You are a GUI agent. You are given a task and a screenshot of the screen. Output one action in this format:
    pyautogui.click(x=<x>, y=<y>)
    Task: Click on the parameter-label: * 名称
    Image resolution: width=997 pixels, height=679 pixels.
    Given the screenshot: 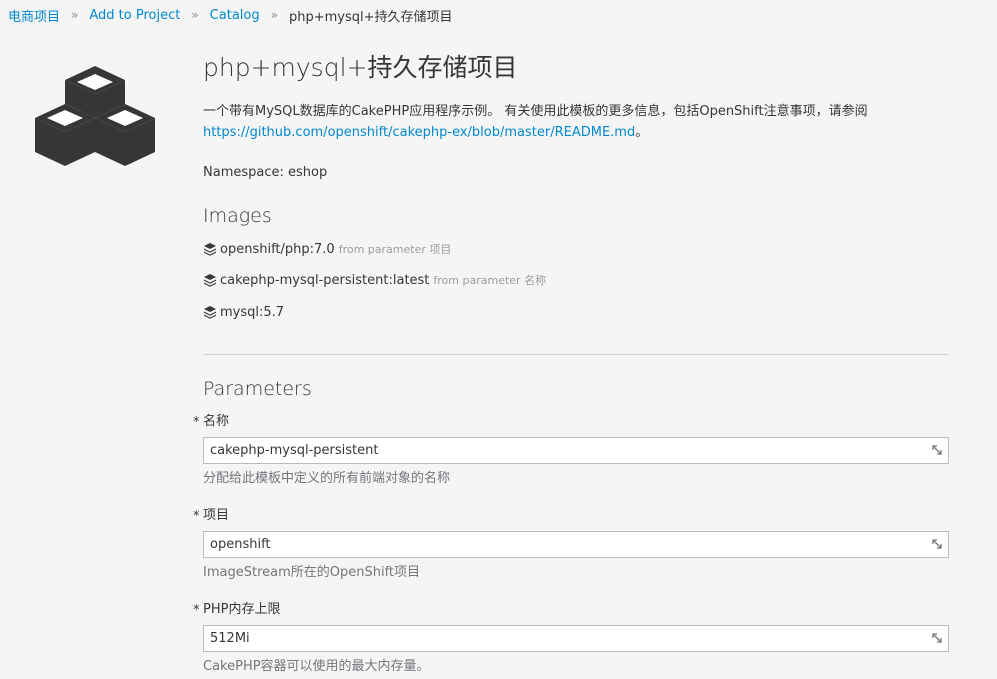 What is the action you would take?
    pyautogui.click(x=211, y=422)
    